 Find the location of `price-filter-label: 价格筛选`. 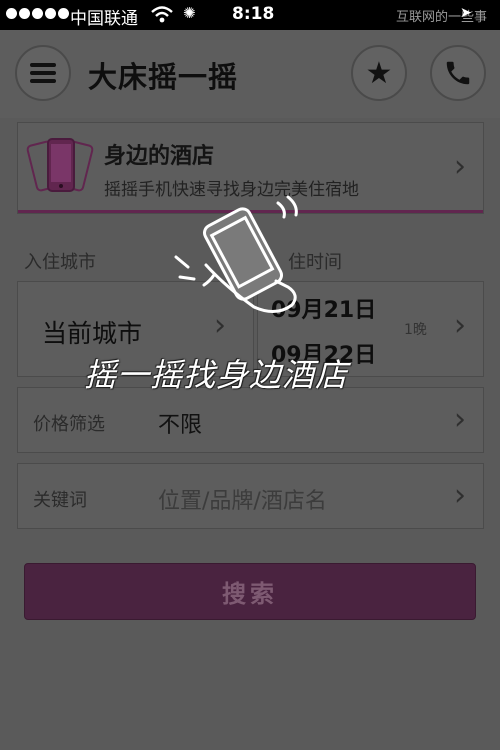

price-filter-label: 价格筛选 is located at coordinates (69, 424).